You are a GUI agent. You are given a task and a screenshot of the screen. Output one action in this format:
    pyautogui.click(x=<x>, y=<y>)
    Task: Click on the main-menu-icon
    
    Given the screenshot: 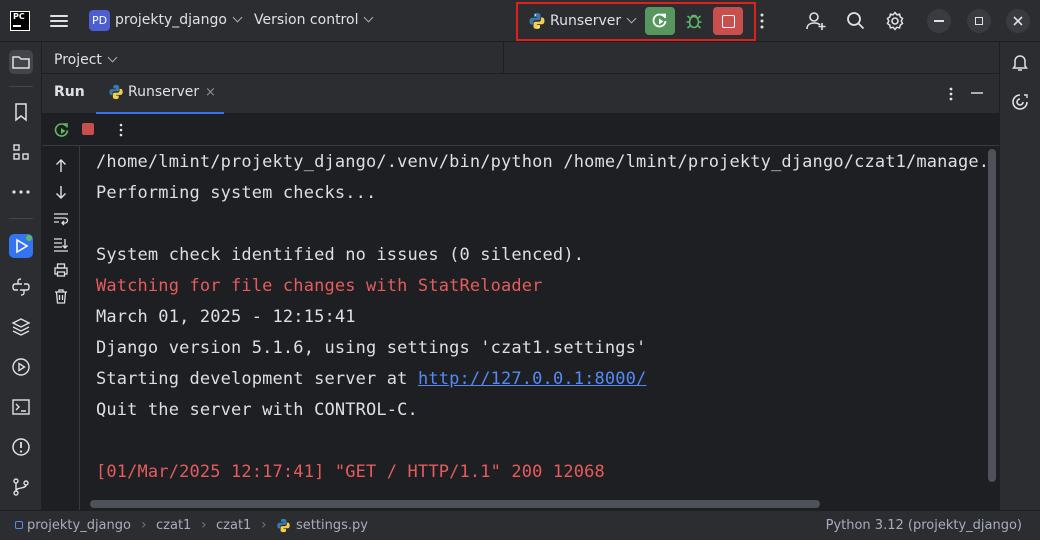 What is the action you would take?
    pyautogui.click(x=59, y=21)
    